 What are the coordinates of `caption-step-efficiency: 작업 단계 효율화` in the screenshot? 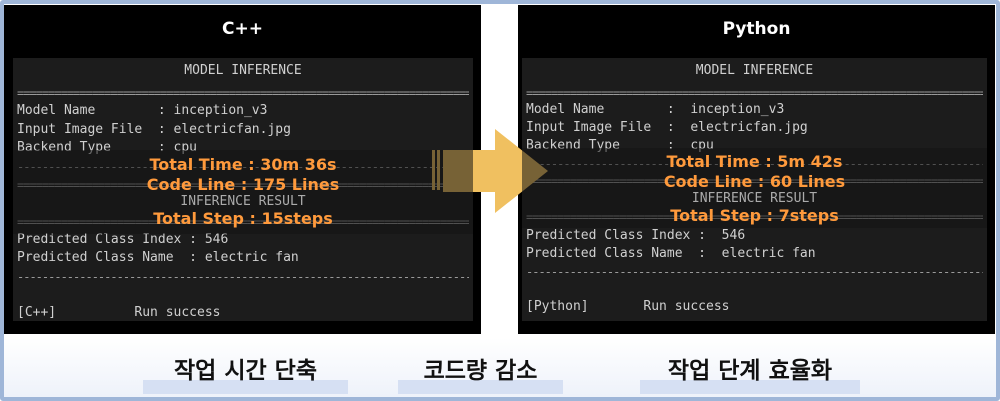 It's located at (750, 371).